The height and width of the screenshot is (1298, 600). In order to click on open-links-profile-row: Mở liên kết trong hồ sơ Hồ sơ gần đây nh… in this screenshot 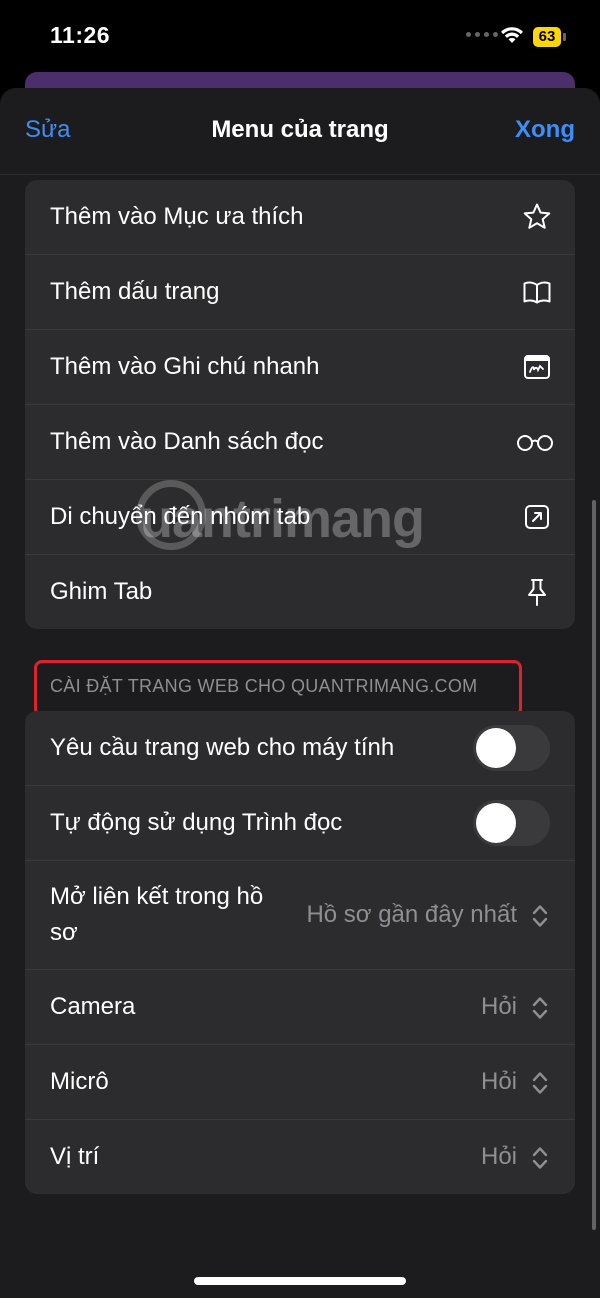, I will do `click(300, 915)`.